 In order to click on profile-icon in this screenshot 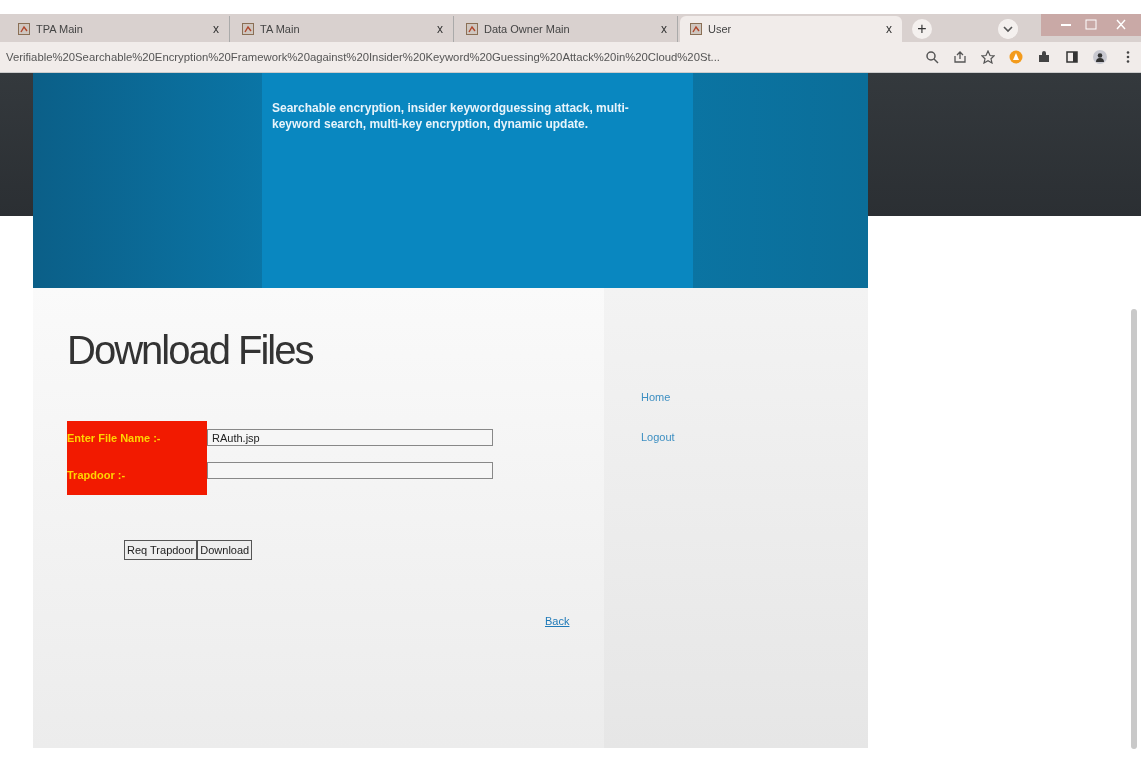, I will do `click(1100, 57)`.